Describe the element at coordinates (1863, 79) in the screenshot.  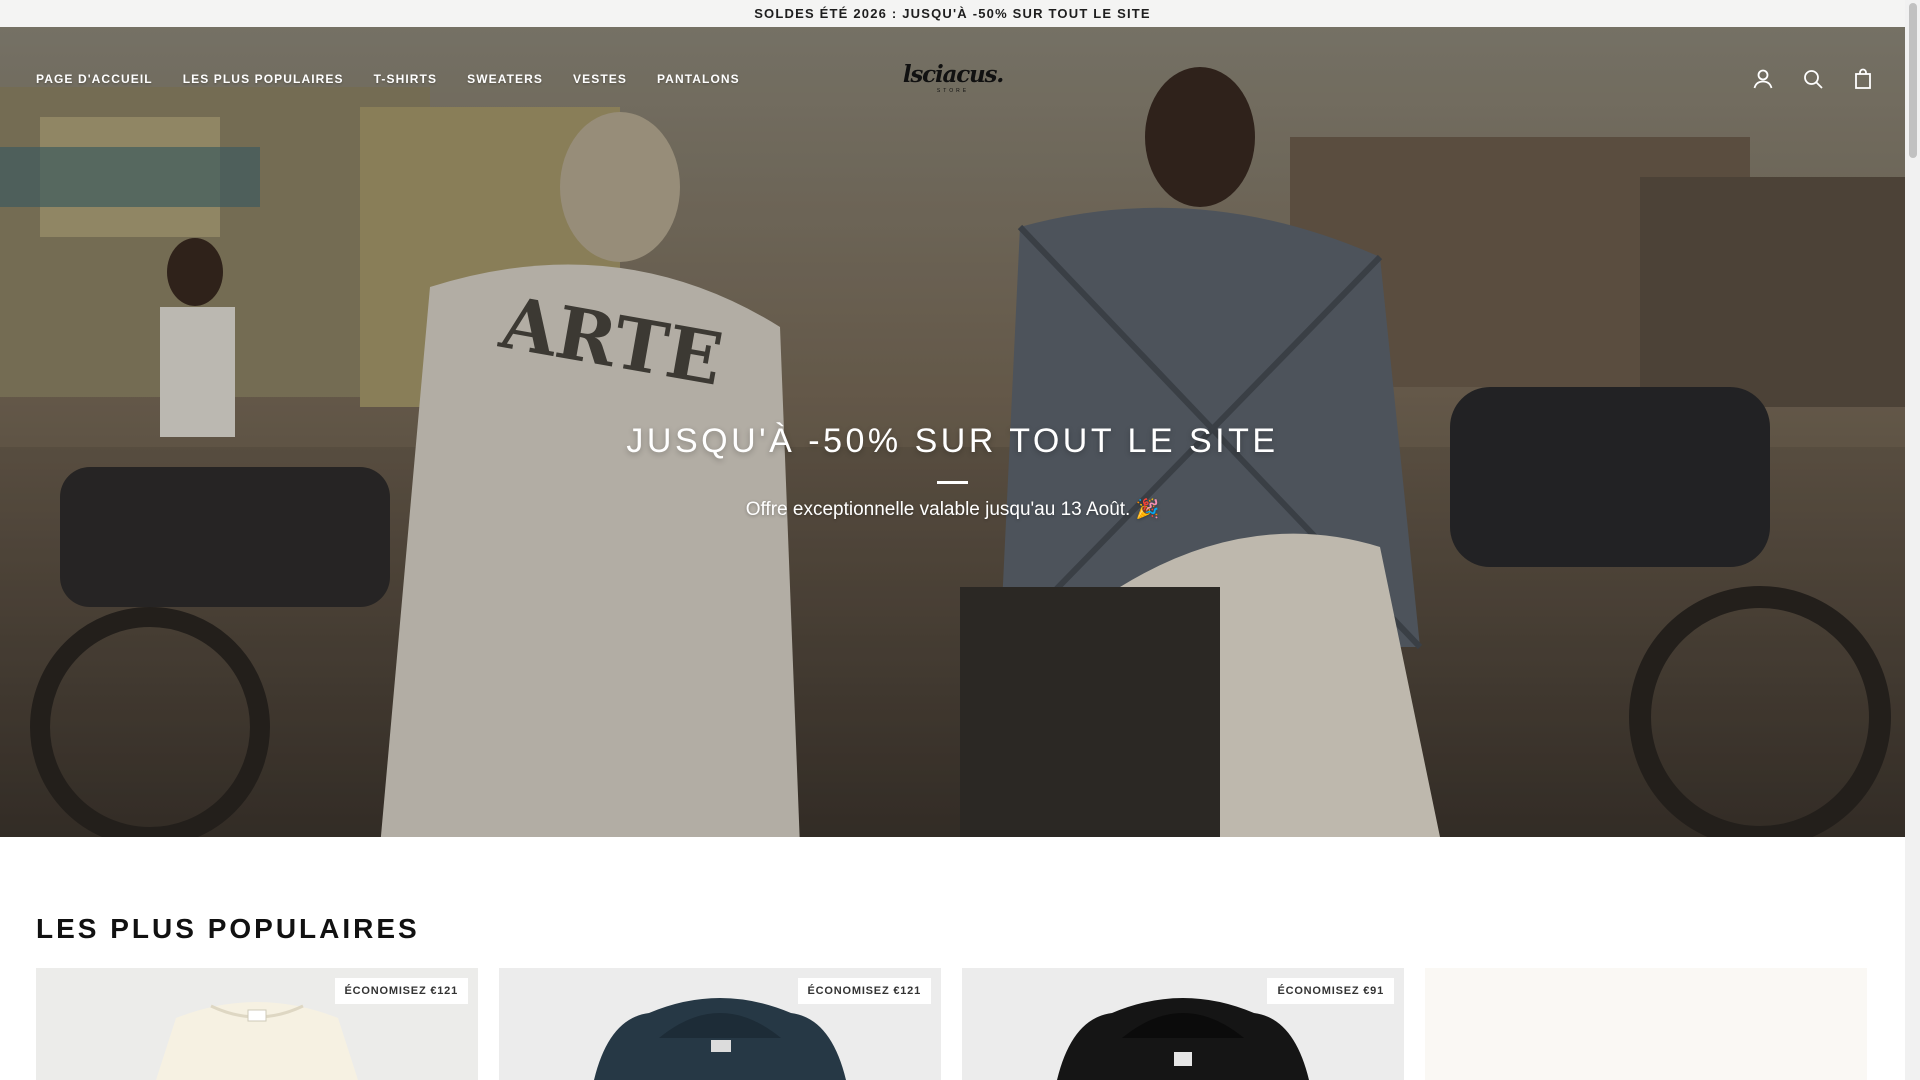
I see `cart-icon` at that location.